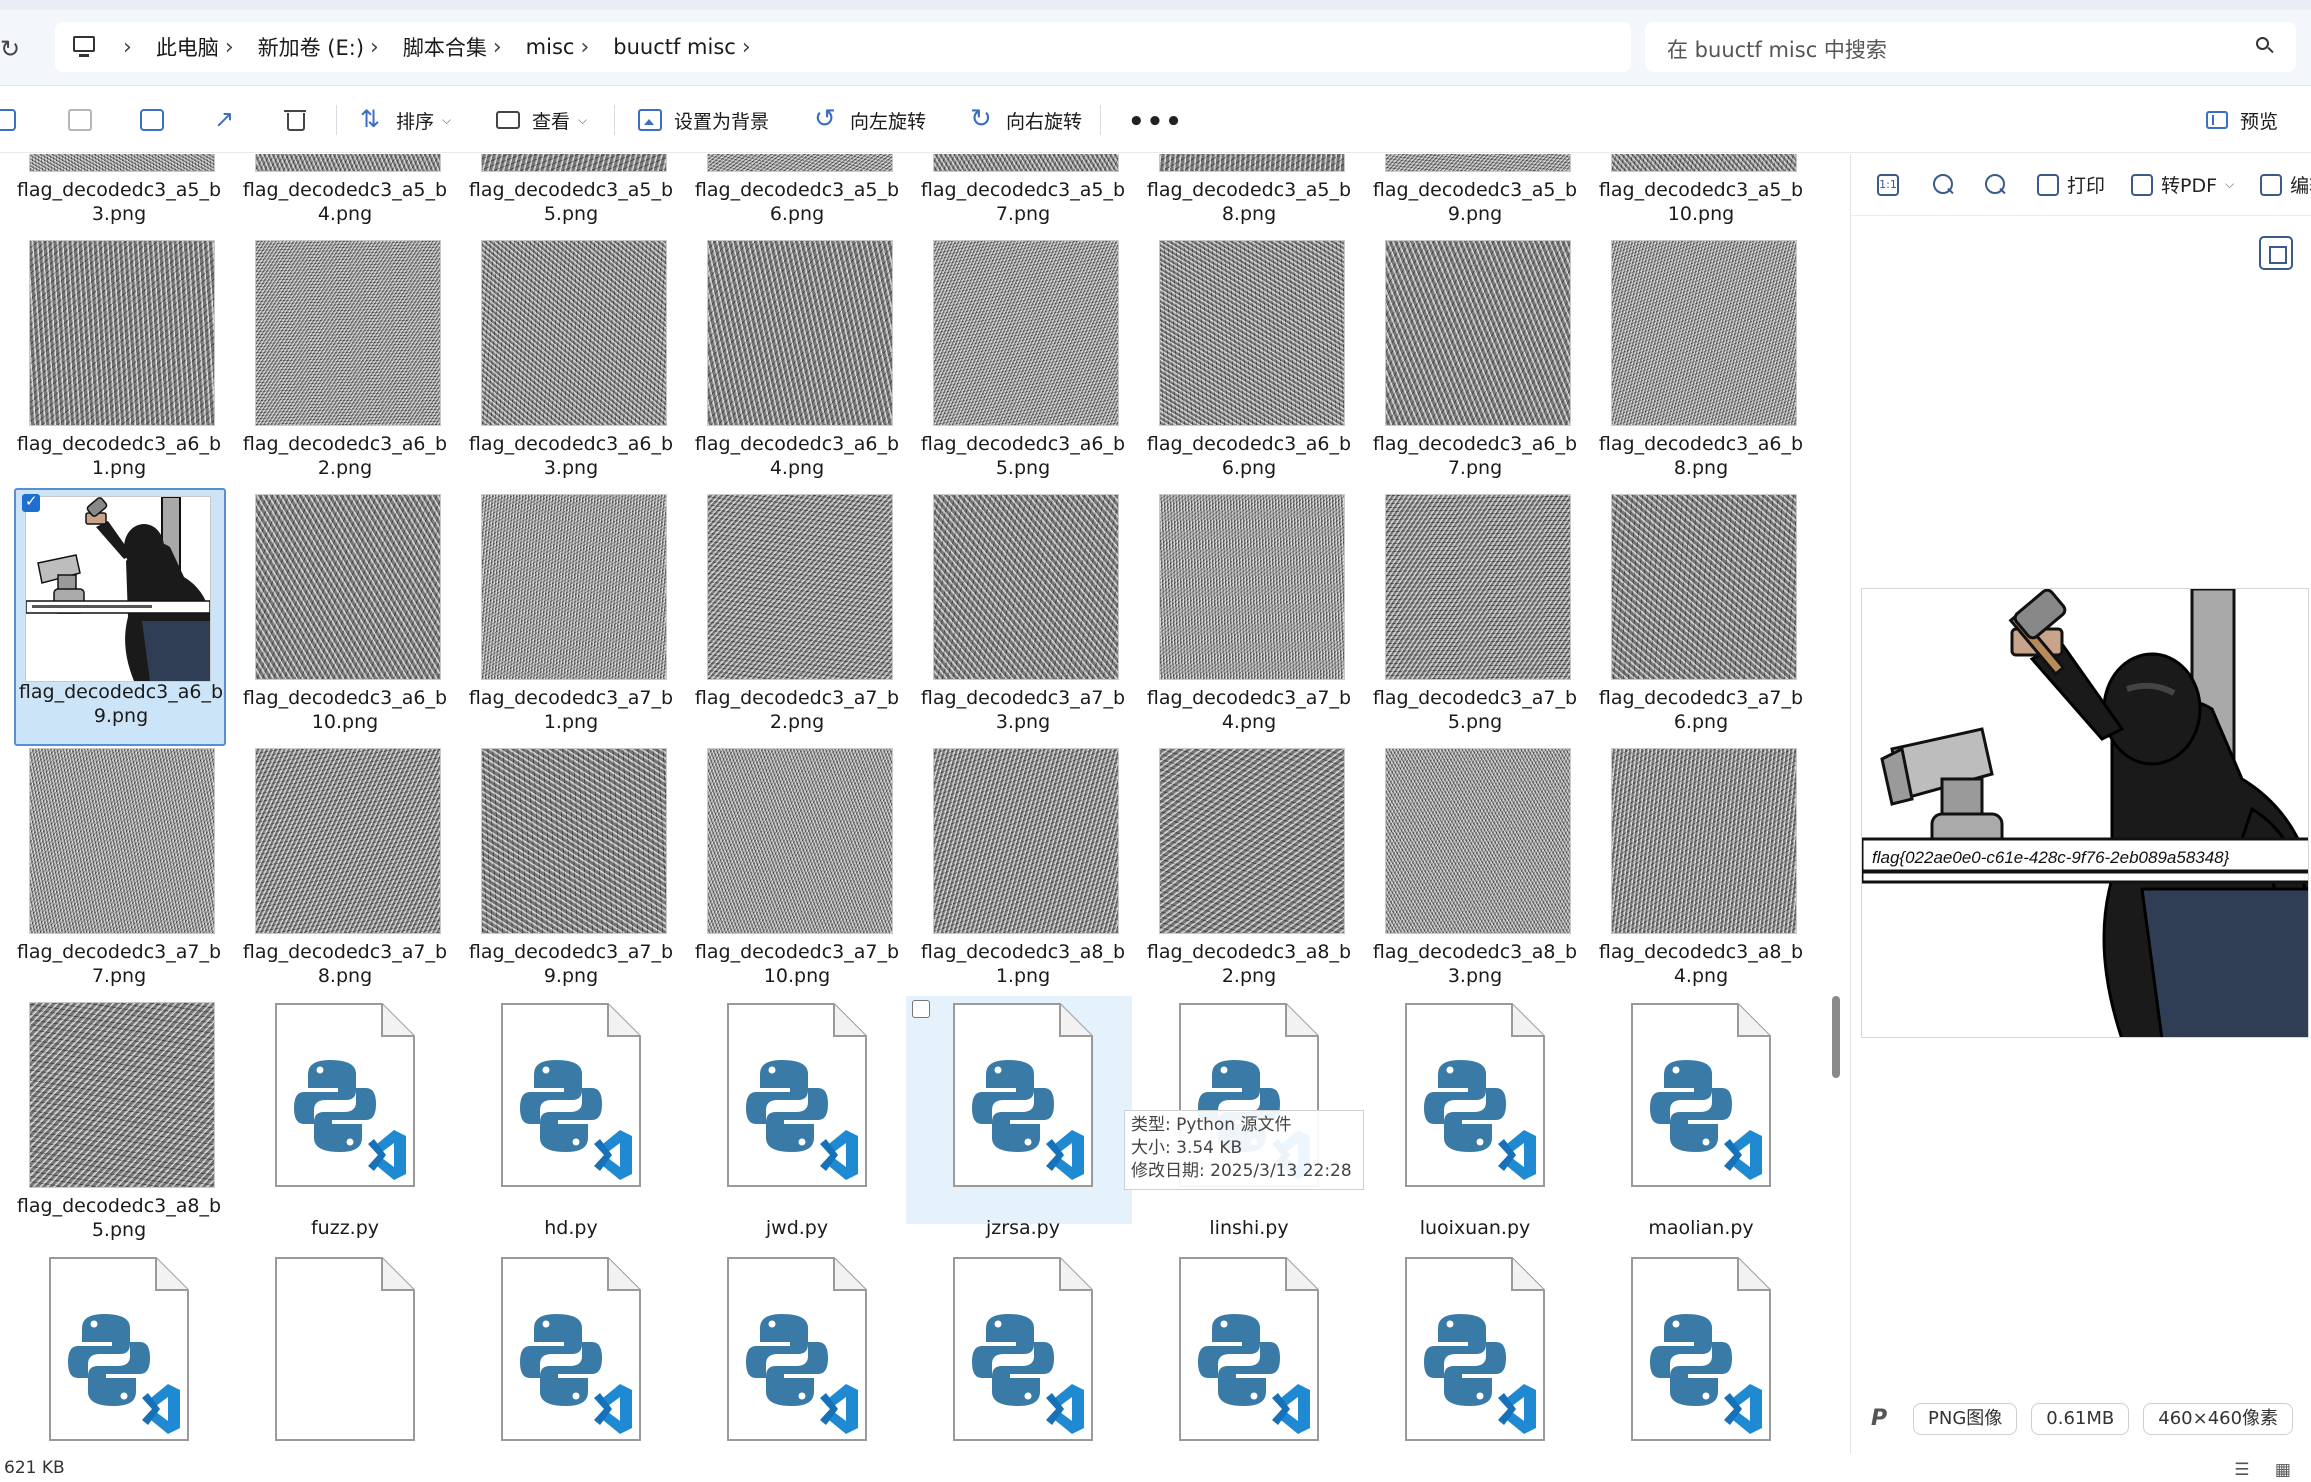  I want to click on image-file-item: flag_decodedc3_a5_b 7.png, so click(1023, 193).